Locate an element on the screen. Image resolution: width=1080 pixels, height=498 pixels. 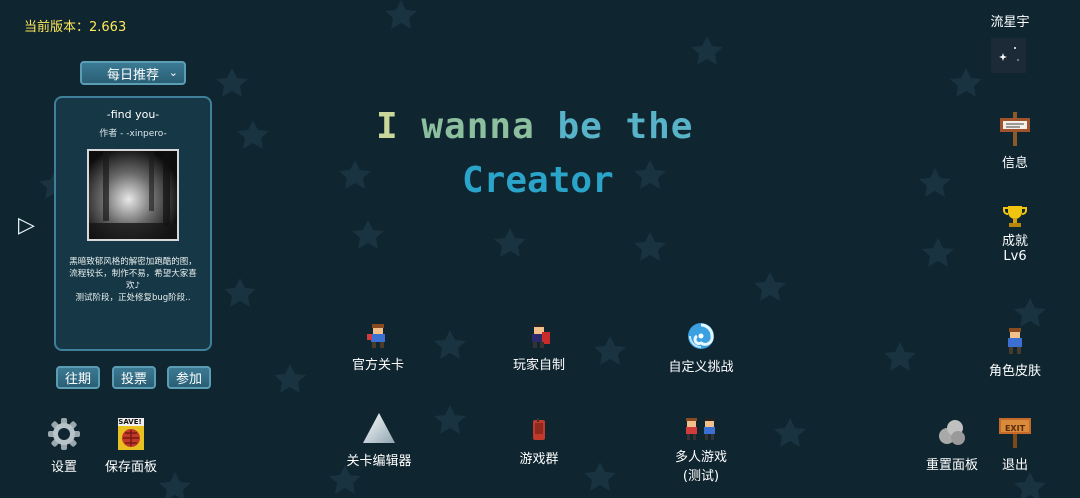
multiplayer-test-label: (测试) is located at coordinates (701, 476).